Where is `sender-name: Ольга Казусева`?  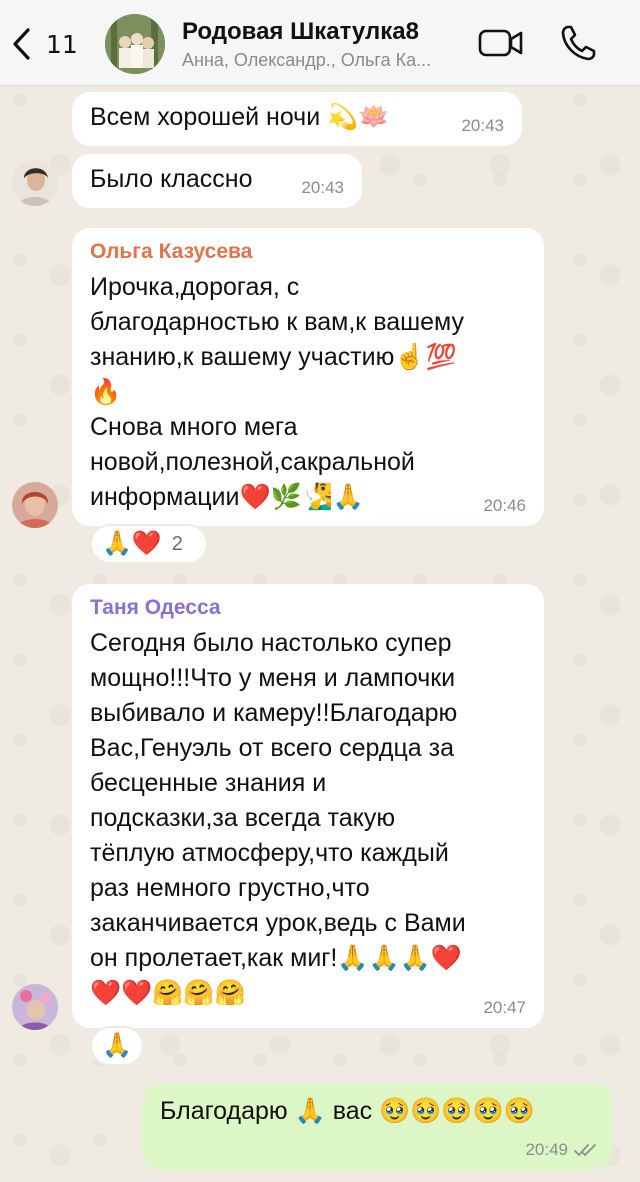 sender-name: Ольга Казусева is located at coordinates (171, 252).